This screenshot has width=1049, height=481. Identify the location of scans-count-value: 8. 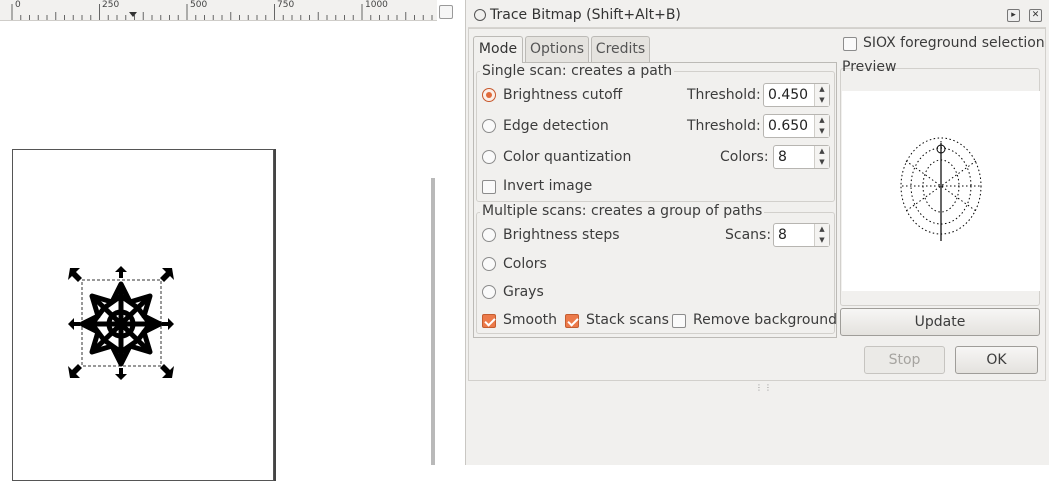
(782, 235).